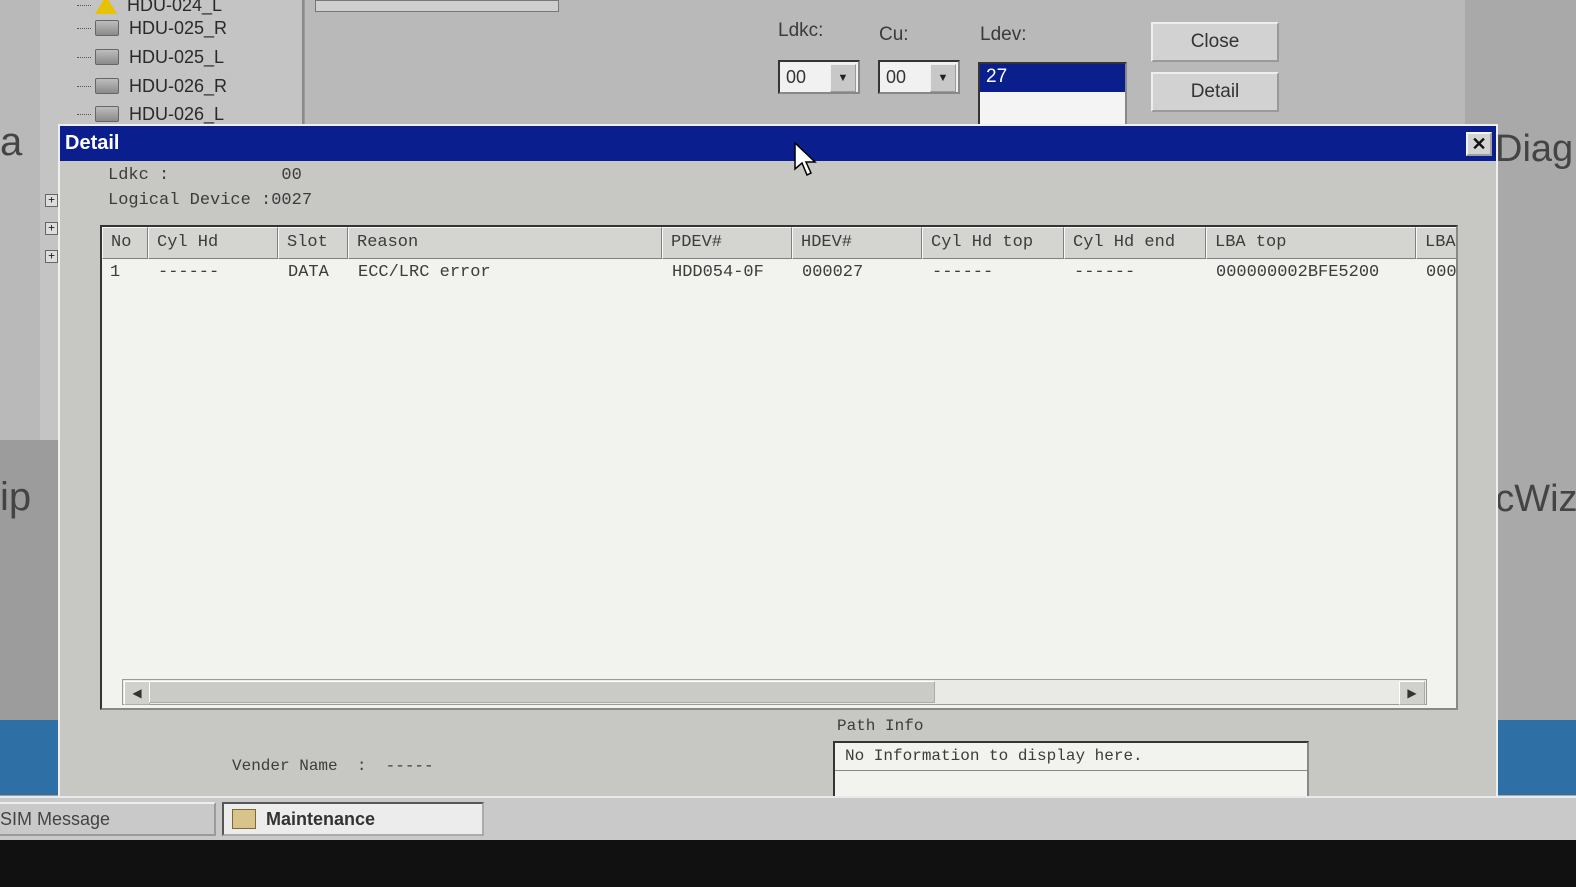  Describe the element at coordinates (1436, 243) in the screenshot. I see `column-header-lba: LBA` at that location.